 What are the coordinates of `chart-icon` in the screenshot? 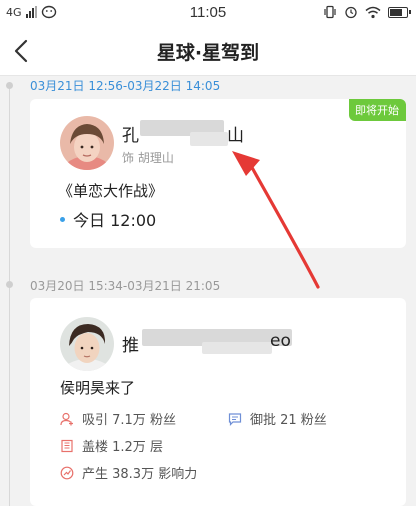 It's located at (67, 472).